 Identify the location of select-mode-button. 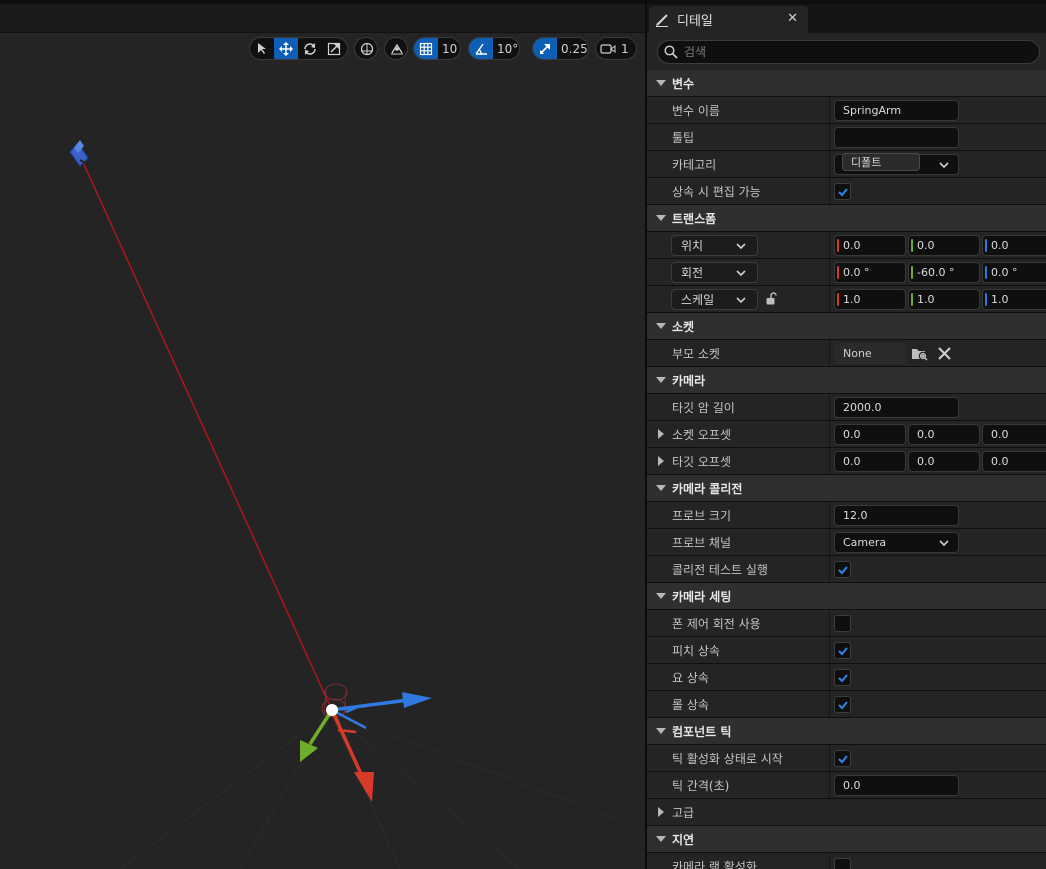
(262, 48).